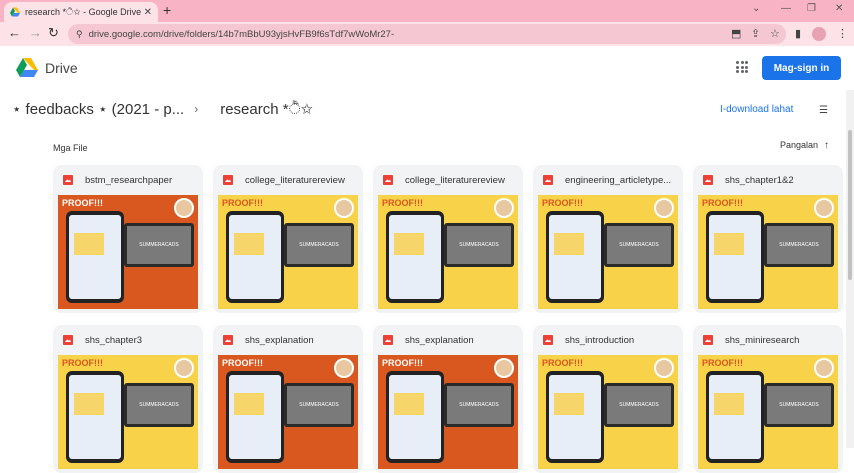 The width and height of the screenshot is (854, 473). I want to click on list-view-icon: ☰, so click(823, 110).